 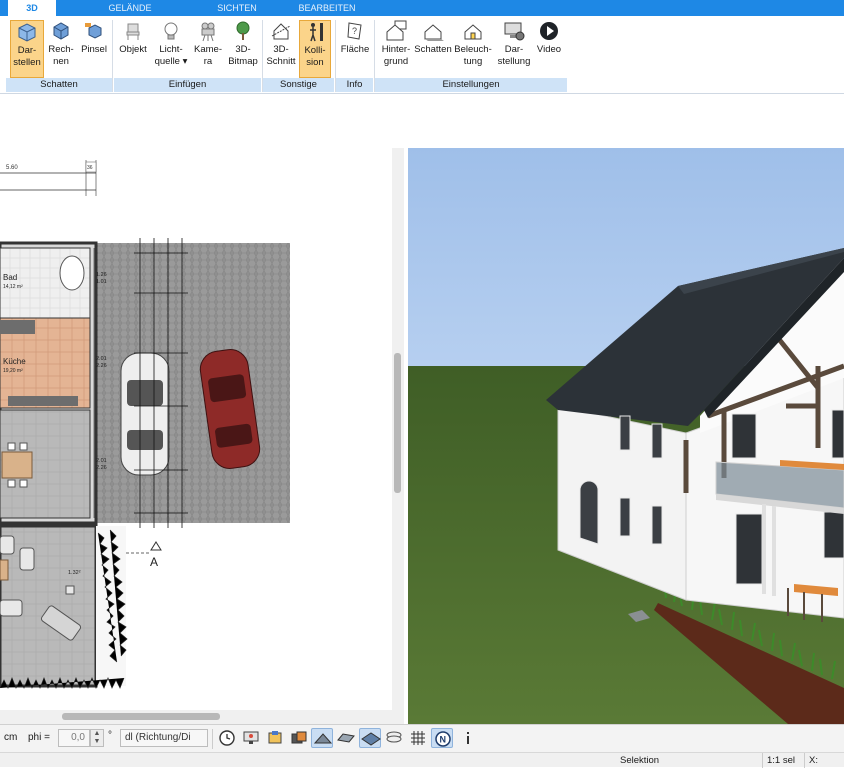 I want to click on phi-spinner: ▲ ▼, so click(x=97, y=738).